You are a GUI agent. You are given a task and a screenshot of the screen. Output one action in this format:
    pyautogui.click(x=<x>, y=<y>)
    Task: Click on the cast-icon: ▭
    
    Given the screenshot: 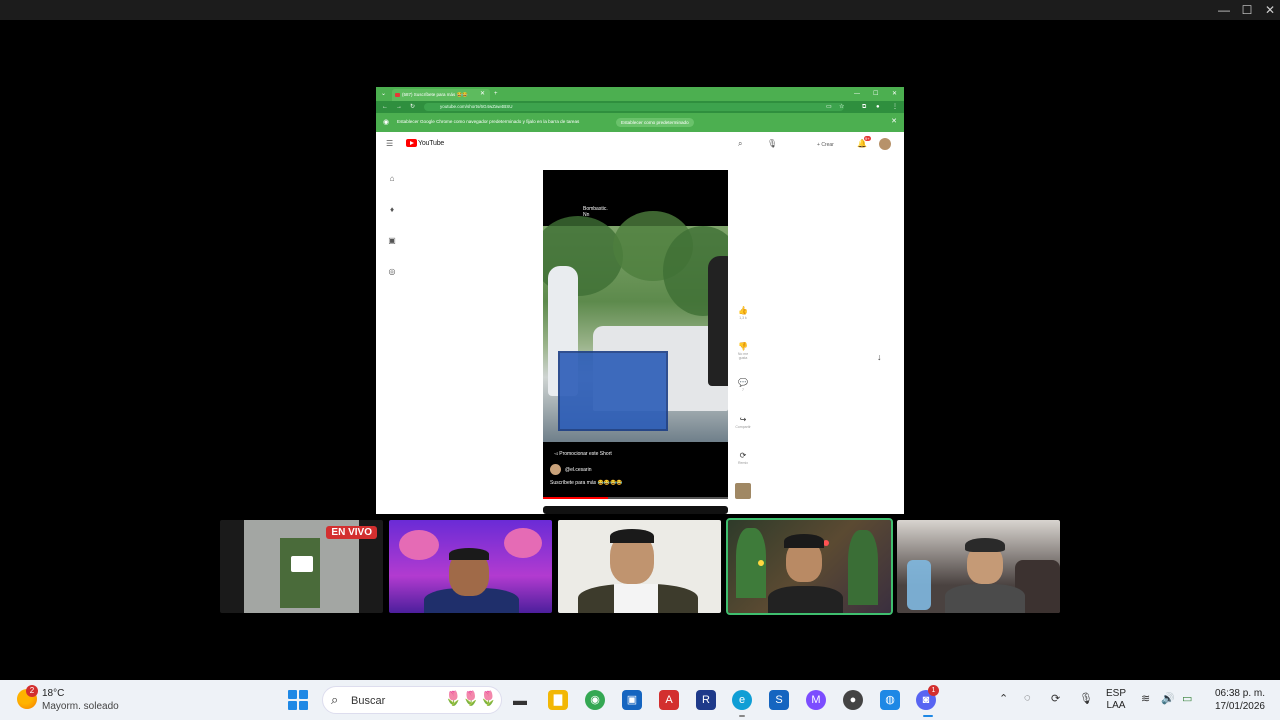 What is the action you would take?
    pyautogui.click(x=829, y=107)
    